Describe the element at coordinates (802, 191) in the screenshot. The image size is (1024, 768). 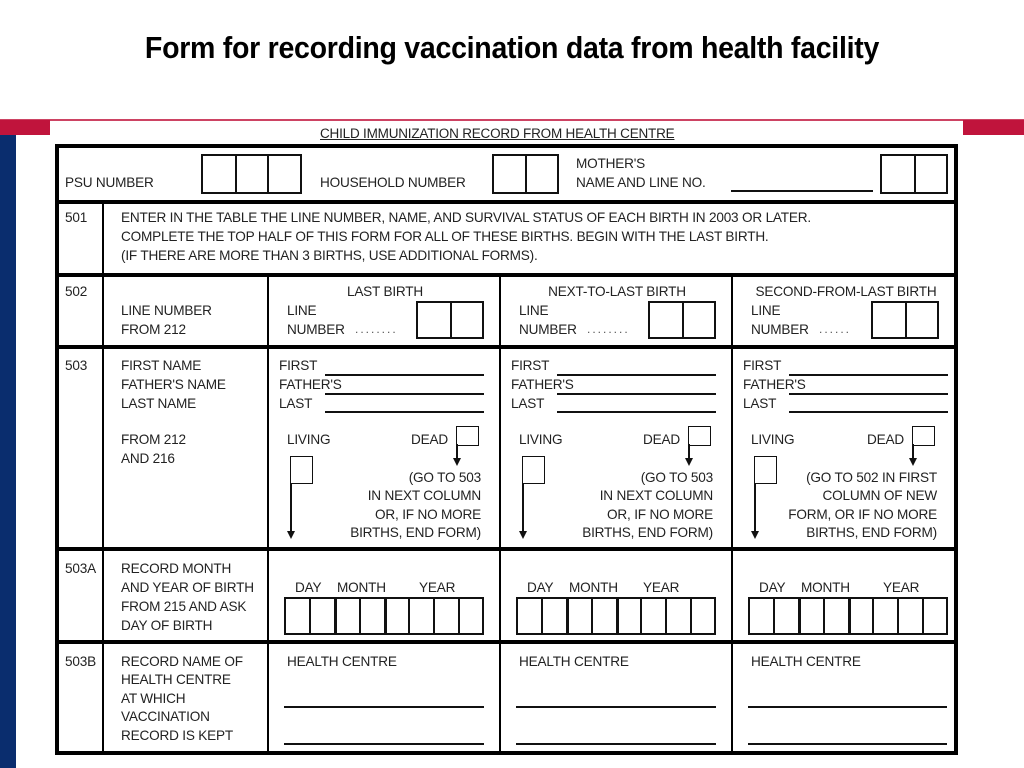
I see `mother-name-input` at that location.